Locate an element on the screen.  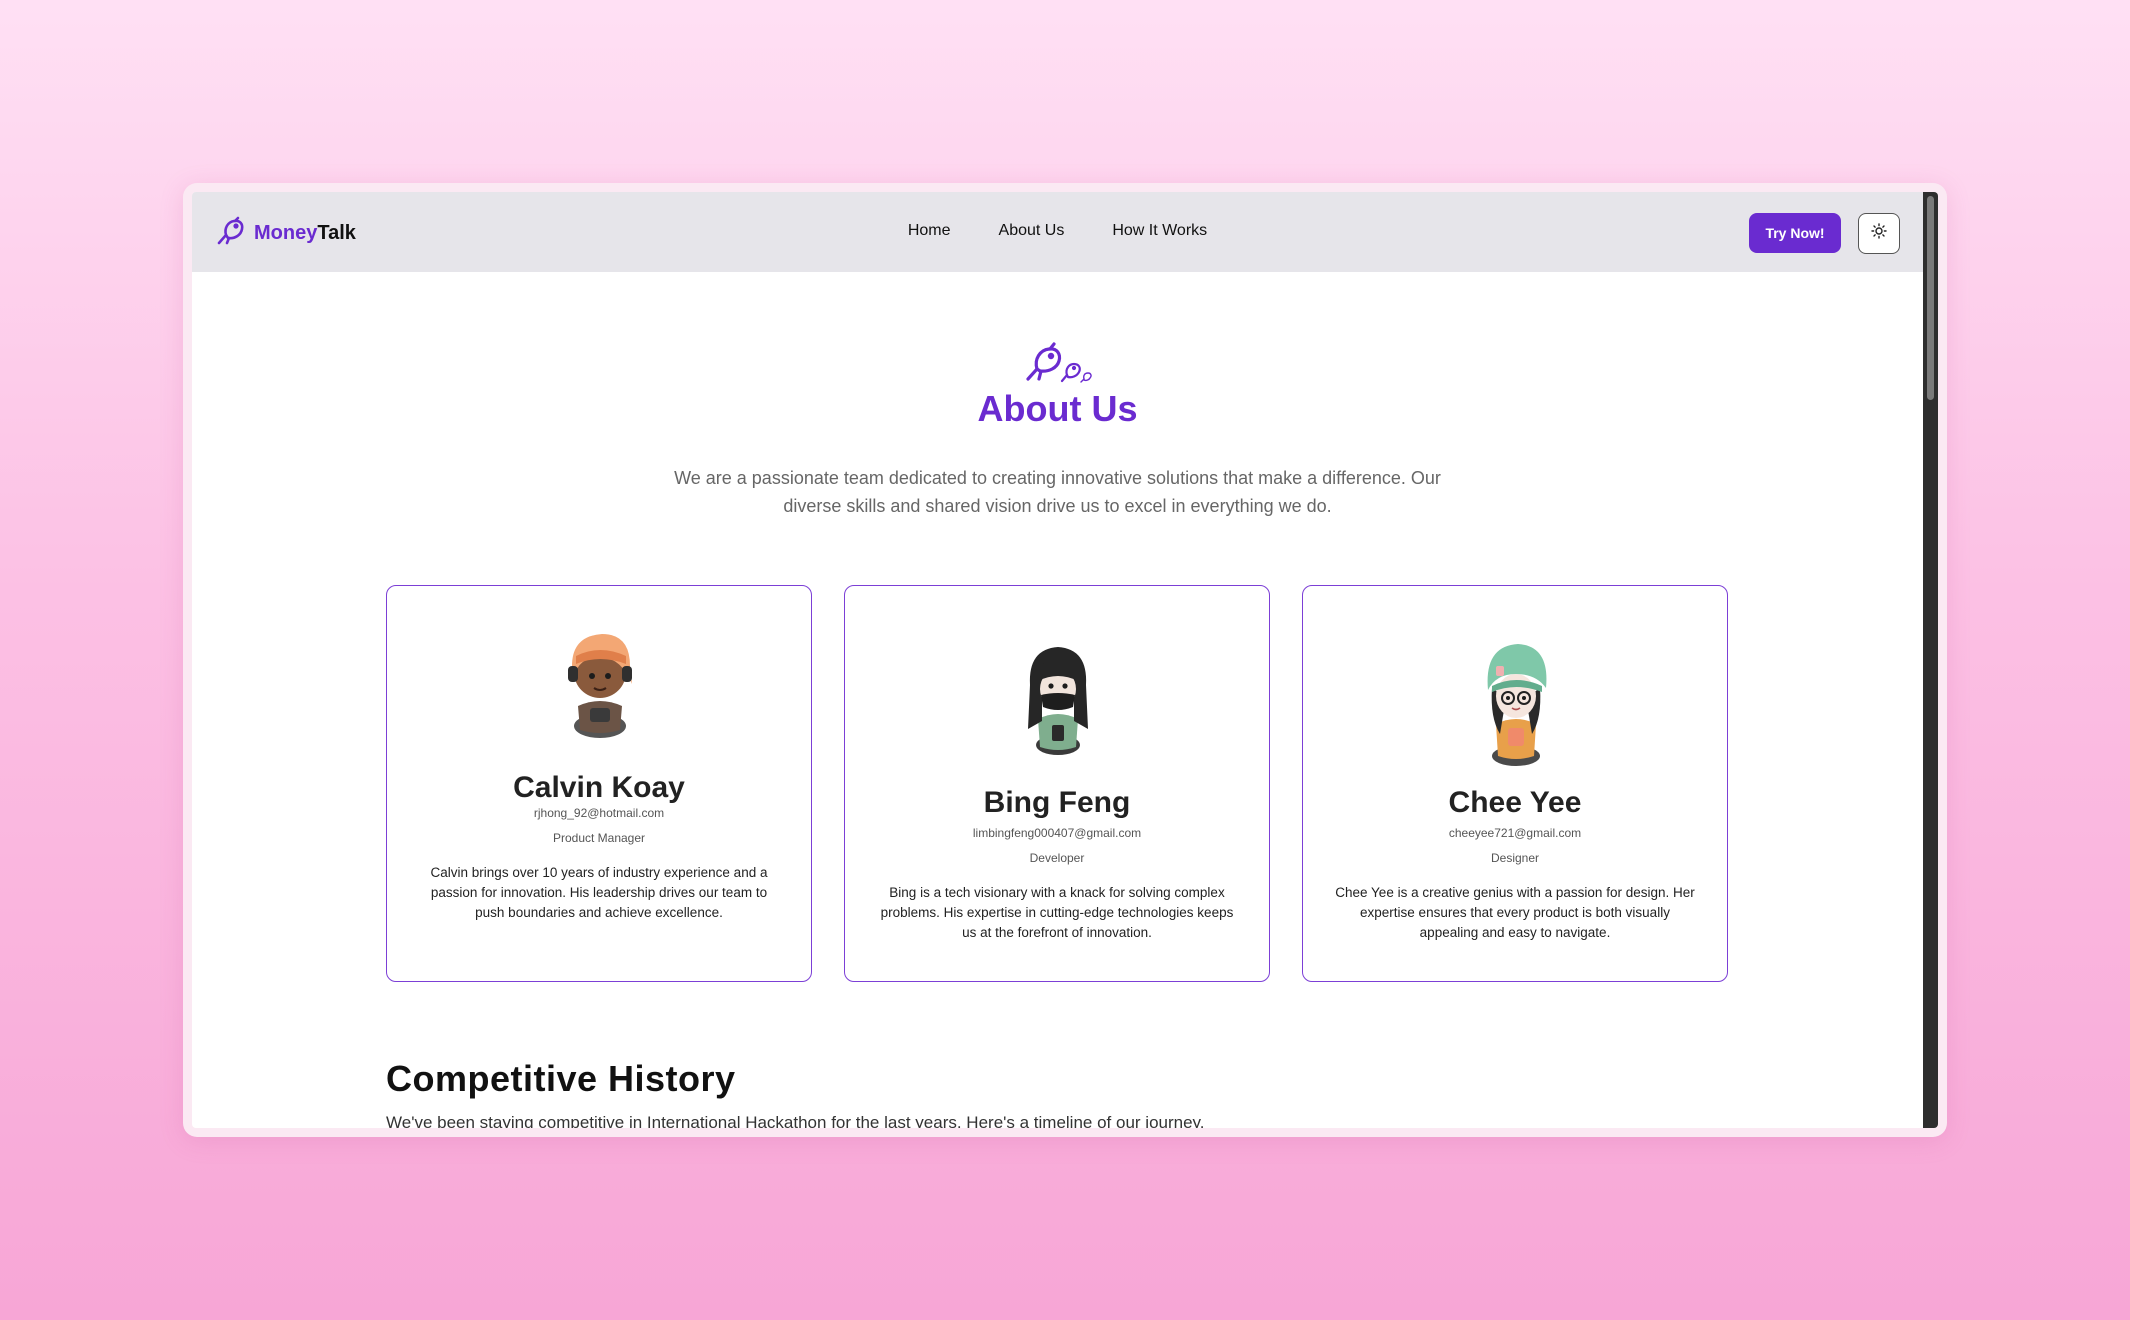
team-birds-logo-icon is located at coordinates (1058, 362).